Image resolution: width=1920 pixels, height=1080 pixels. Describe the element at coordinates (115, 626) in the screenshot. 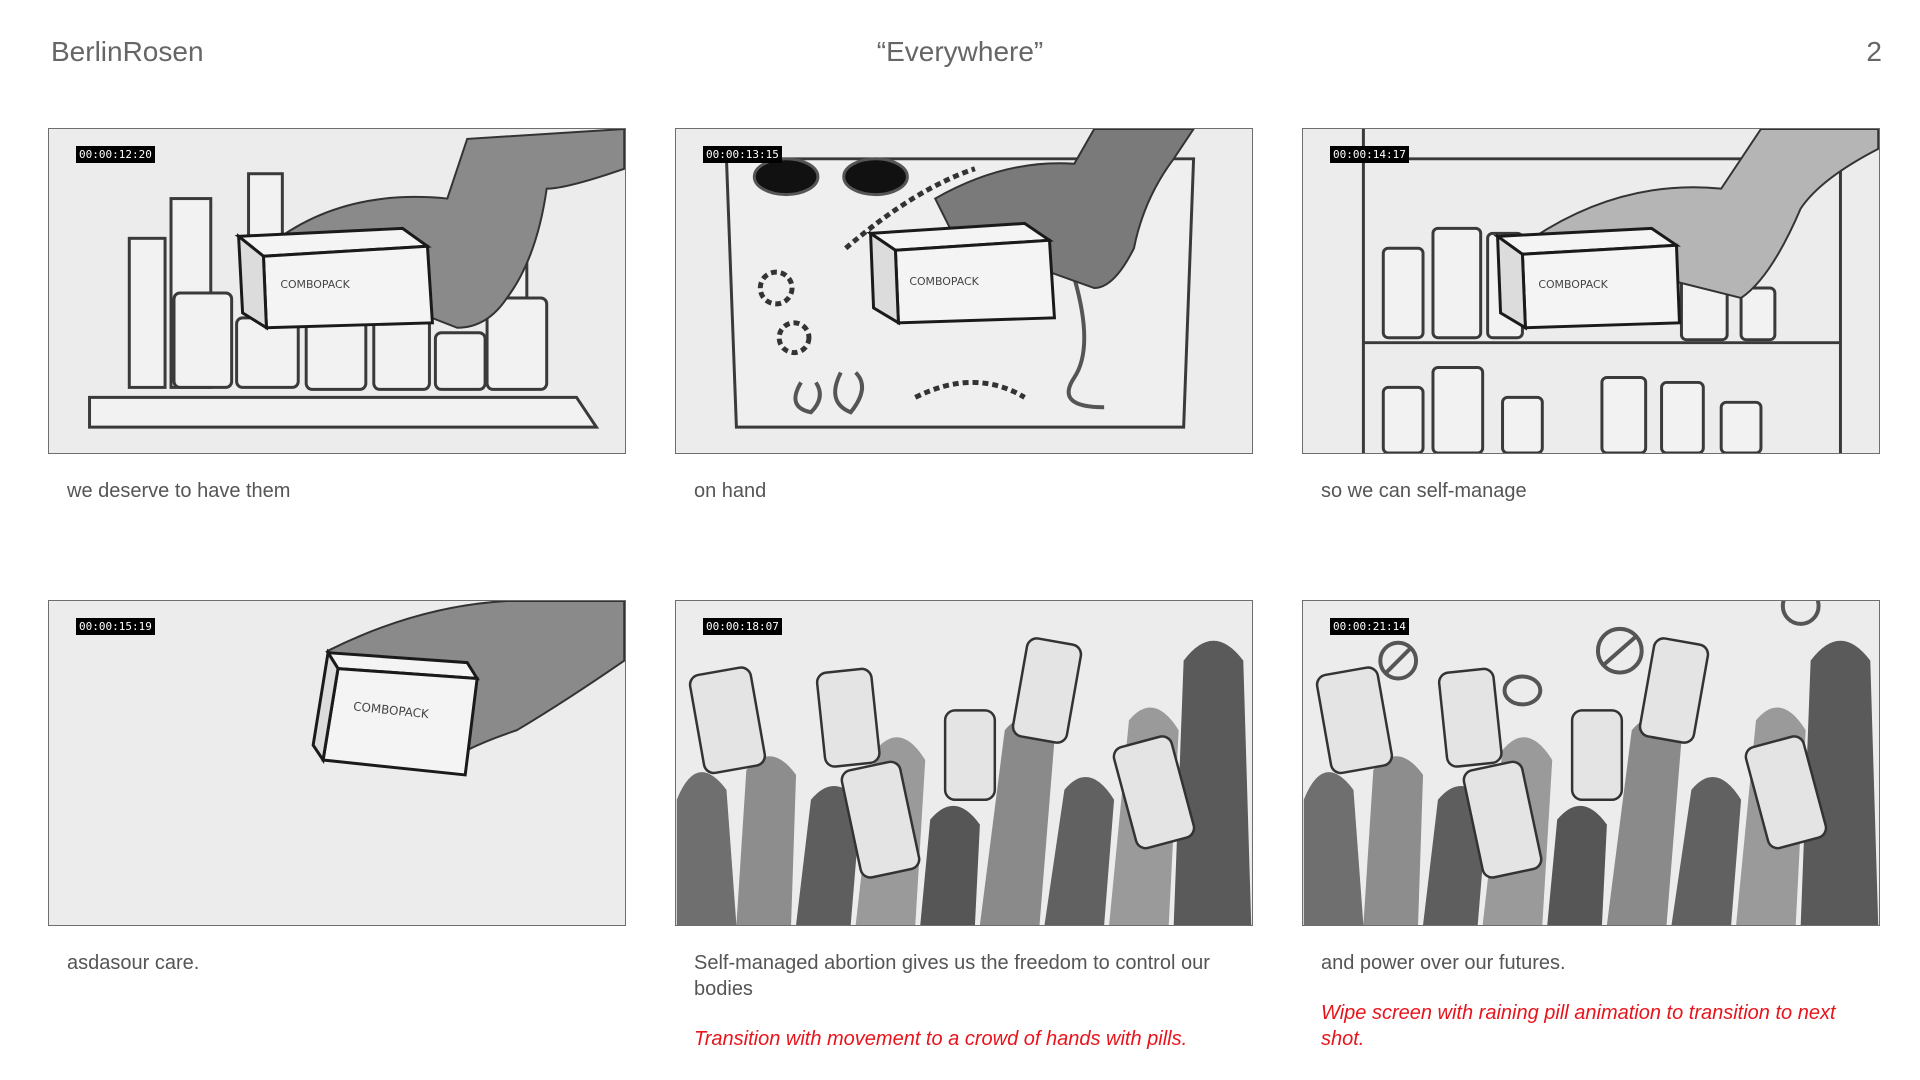

I see `timecode: 00:00:15:19` at that location.